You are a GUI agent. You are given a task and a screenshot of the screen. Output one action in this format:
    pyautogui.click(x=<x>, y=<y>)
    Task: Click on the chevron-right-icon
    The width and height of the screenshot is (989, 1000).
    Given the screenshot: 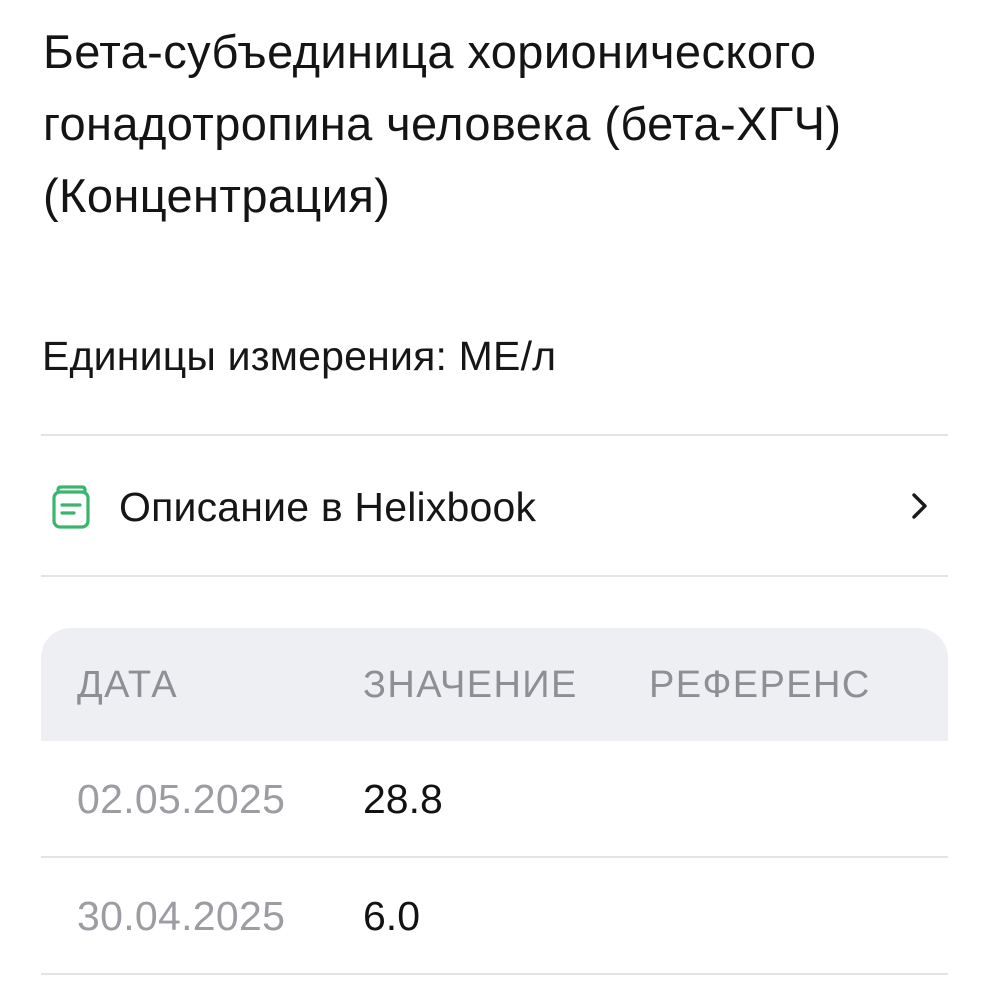 What is the action you would take?
    pyautogui.click(x=919, y=506)
    